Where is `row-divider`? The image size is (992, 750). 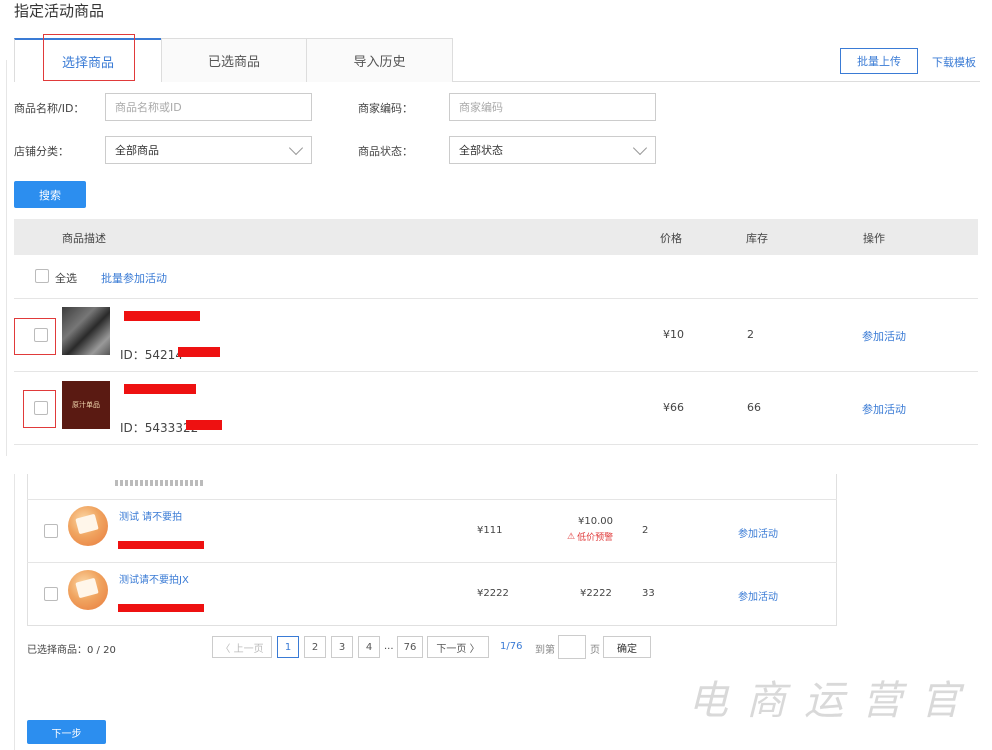
row-divider is located at coordinates (496, 444).